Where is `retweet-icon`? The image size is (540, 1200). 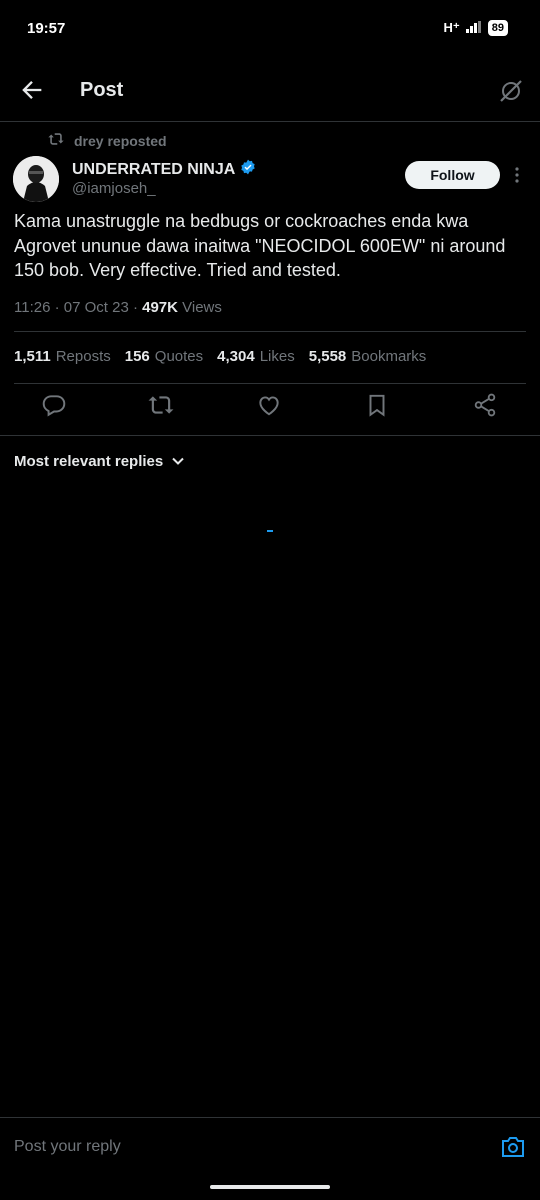
retweet-icon is located at coordinates (161, 405).